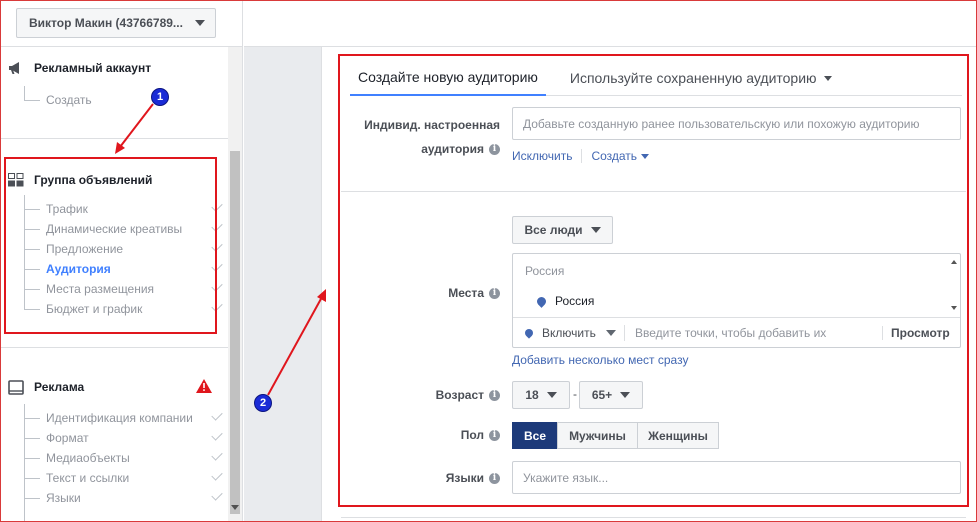  What do you see at coordinates (160, 97) in the screenshot?
I see `annotation-badge-1: 1` at bounding box center [160, 97].